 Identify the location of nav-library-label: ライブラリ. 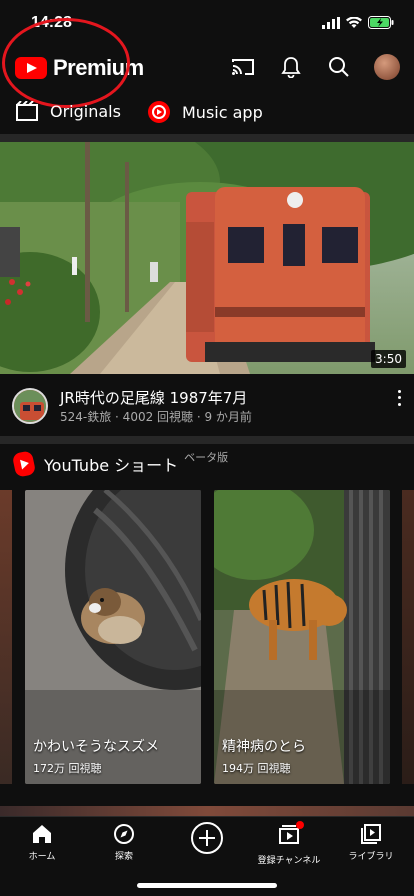
(371, 857).